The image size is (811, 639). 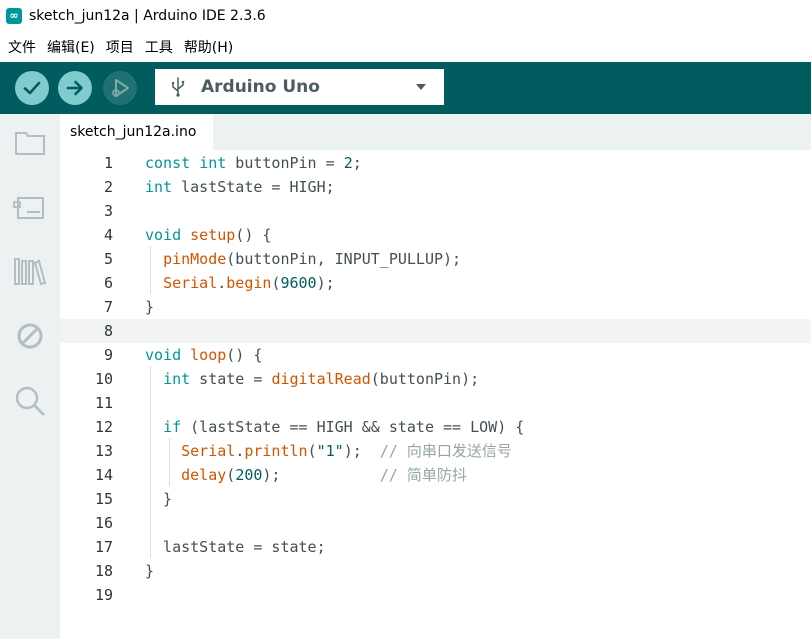 What do you see at coordinates (435, 235) in the screenshot?
I see `code-line: 4 void setup() {` at bounding box center [435, 235].